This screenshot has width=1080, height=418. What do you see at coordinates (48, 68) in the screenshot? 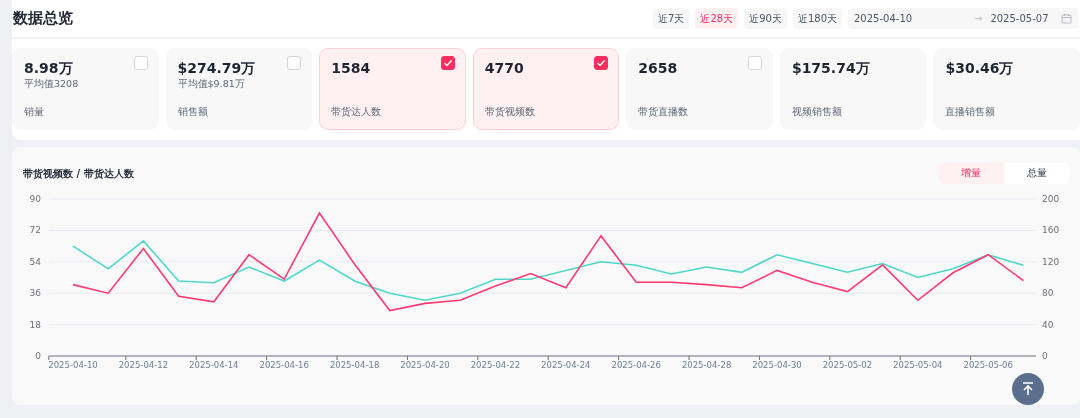
I see `metric-value: 8.98万` at bounding box center [48, 68].